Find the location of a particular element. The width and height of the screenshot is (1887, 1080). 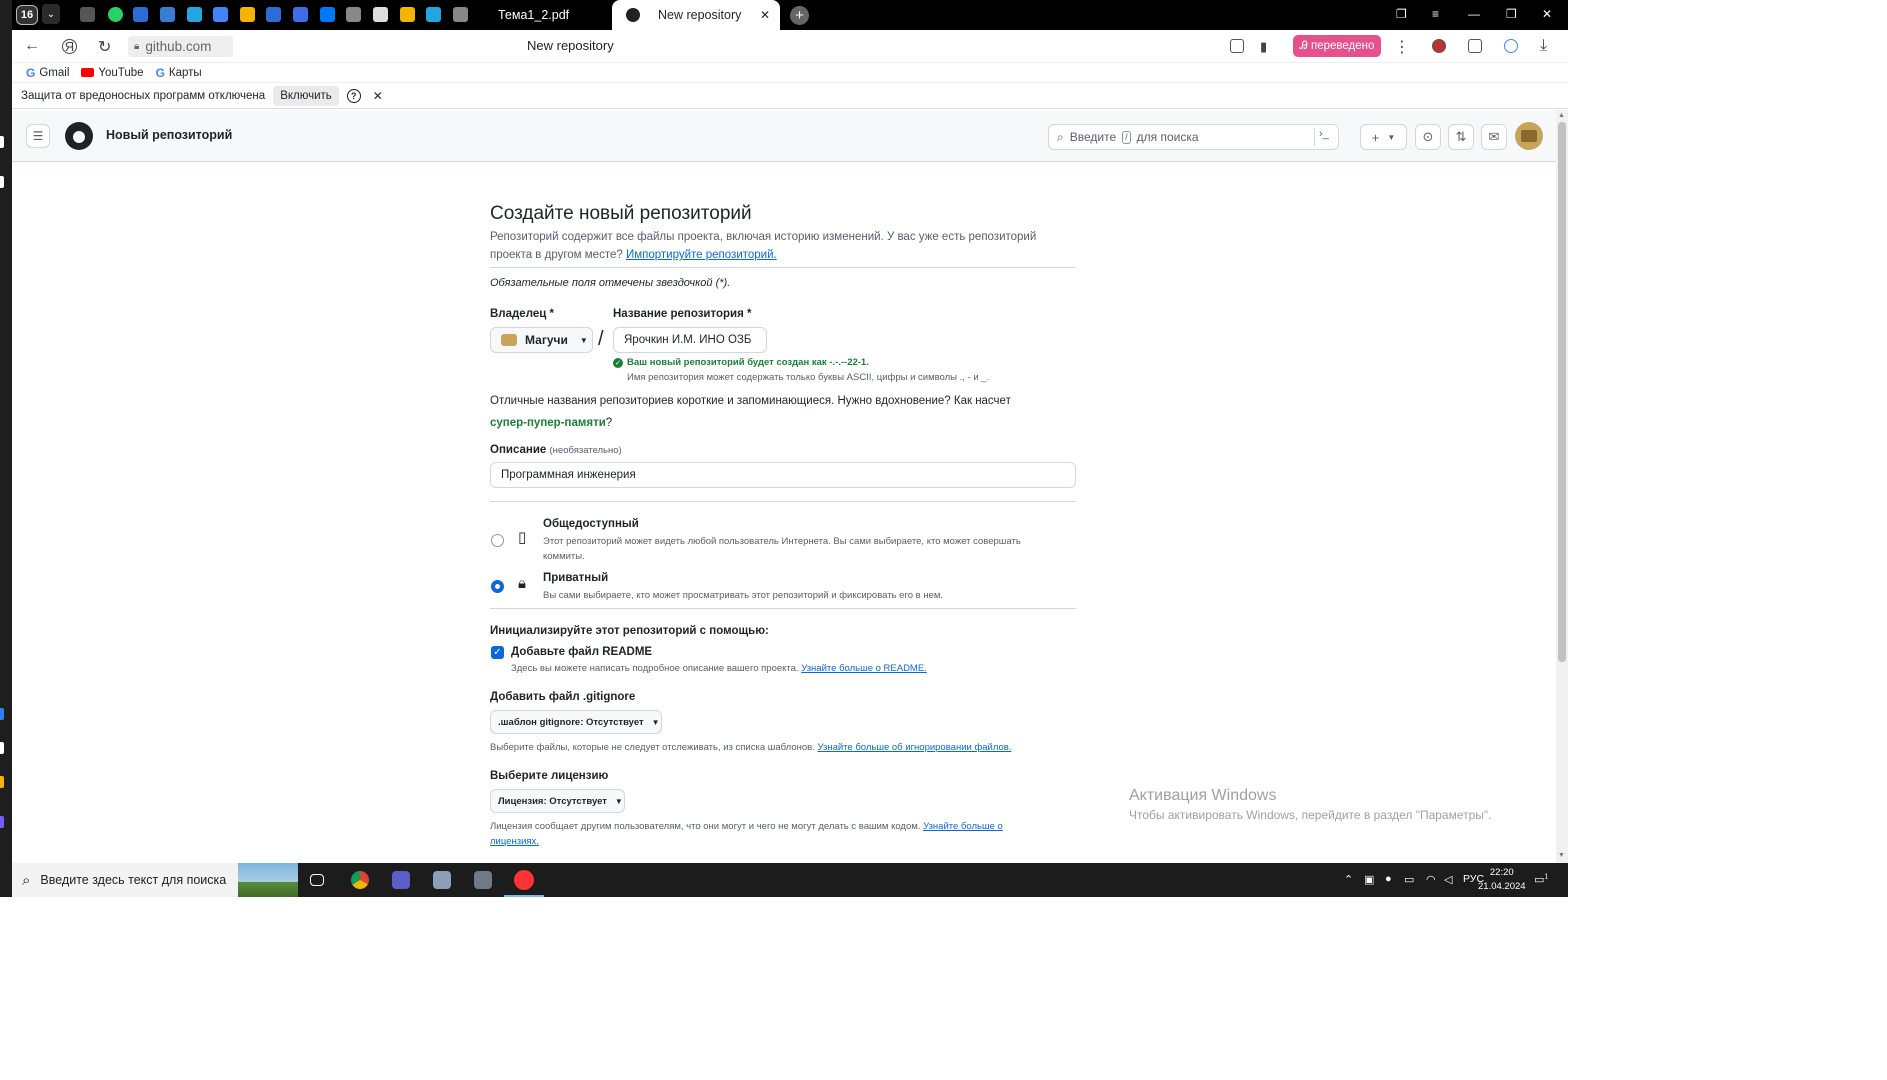

bookmark-maps: G Карты is located at coordinates (179, 73).